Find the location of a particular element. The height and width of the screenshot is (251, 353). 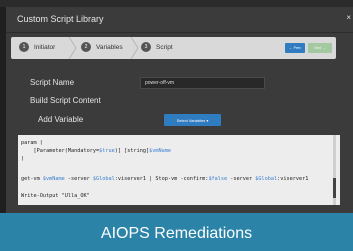

step-label: Initiator is located at coordinates (45, 47).